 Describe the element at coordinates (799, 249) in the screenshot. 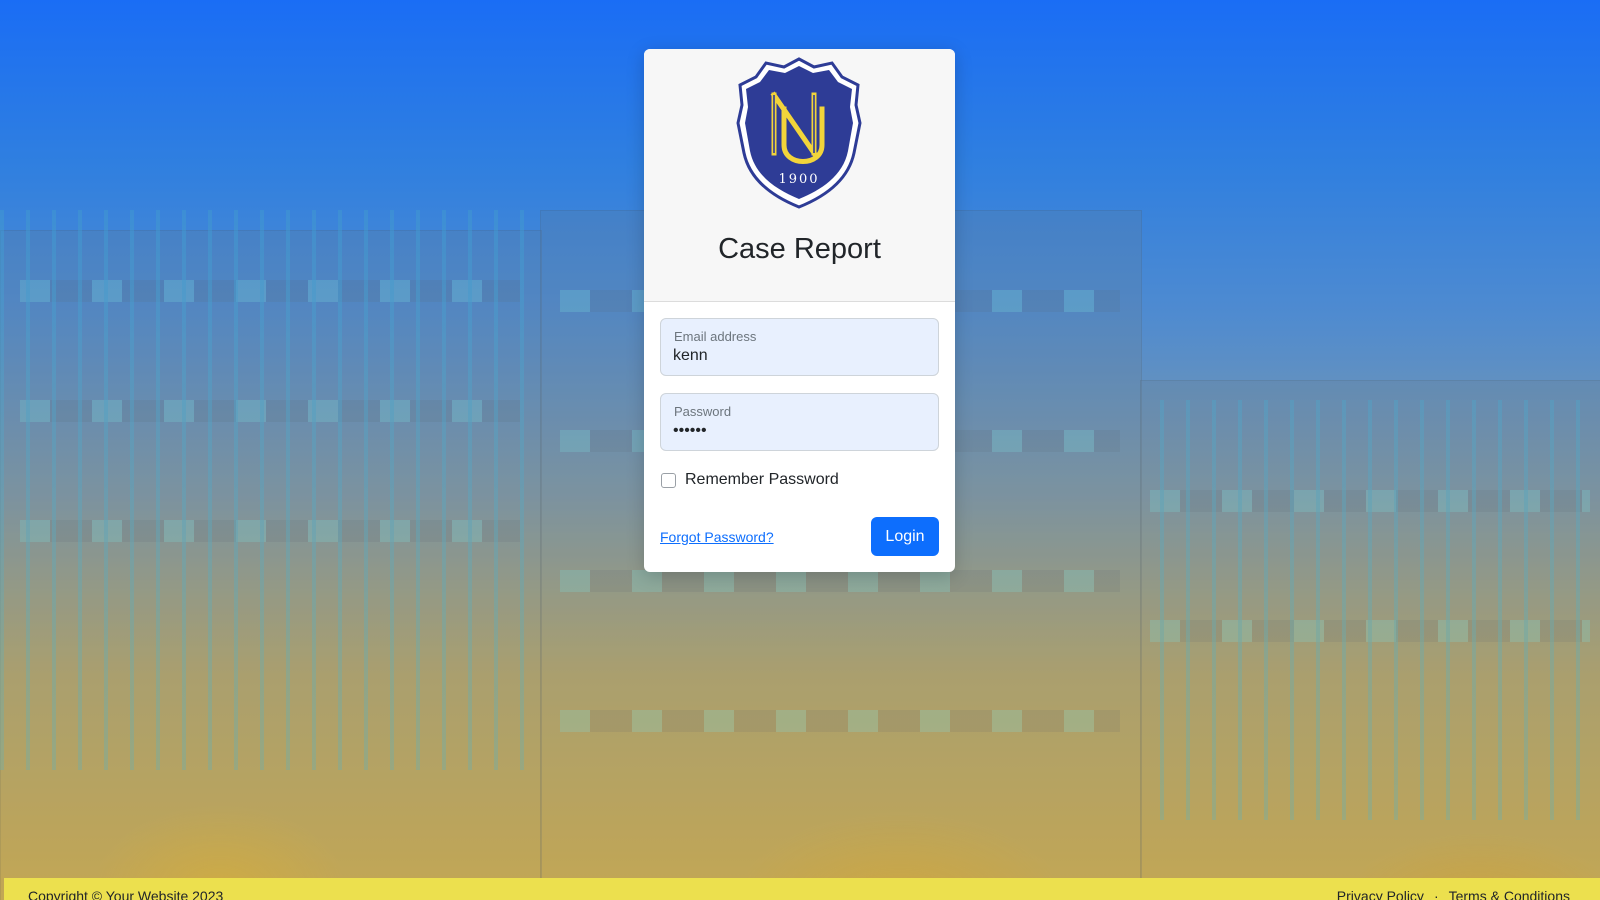

I see `page-title: Case Report` at that location.